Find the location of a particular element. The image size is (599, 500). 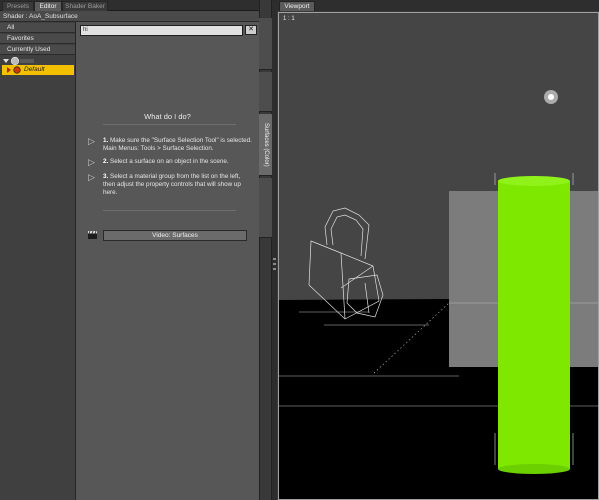

scene-light-core is located at coordinates (551, 97).